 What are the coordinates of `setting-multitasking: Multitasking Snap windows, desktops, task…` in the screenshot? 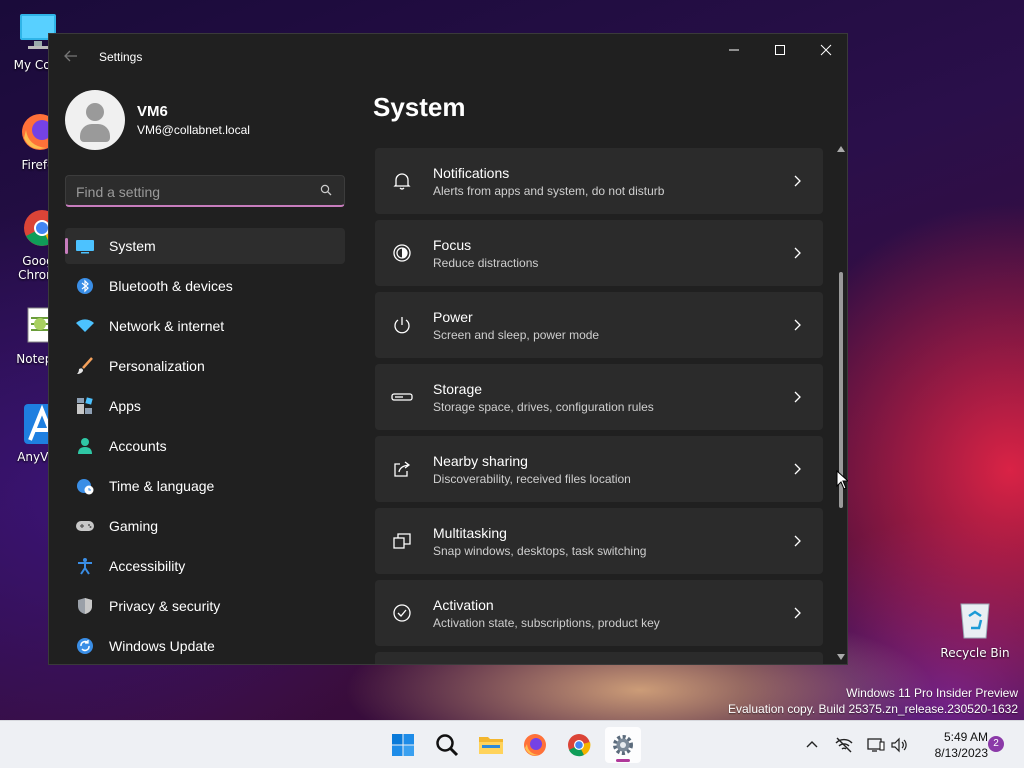 It's located at (599, 541).